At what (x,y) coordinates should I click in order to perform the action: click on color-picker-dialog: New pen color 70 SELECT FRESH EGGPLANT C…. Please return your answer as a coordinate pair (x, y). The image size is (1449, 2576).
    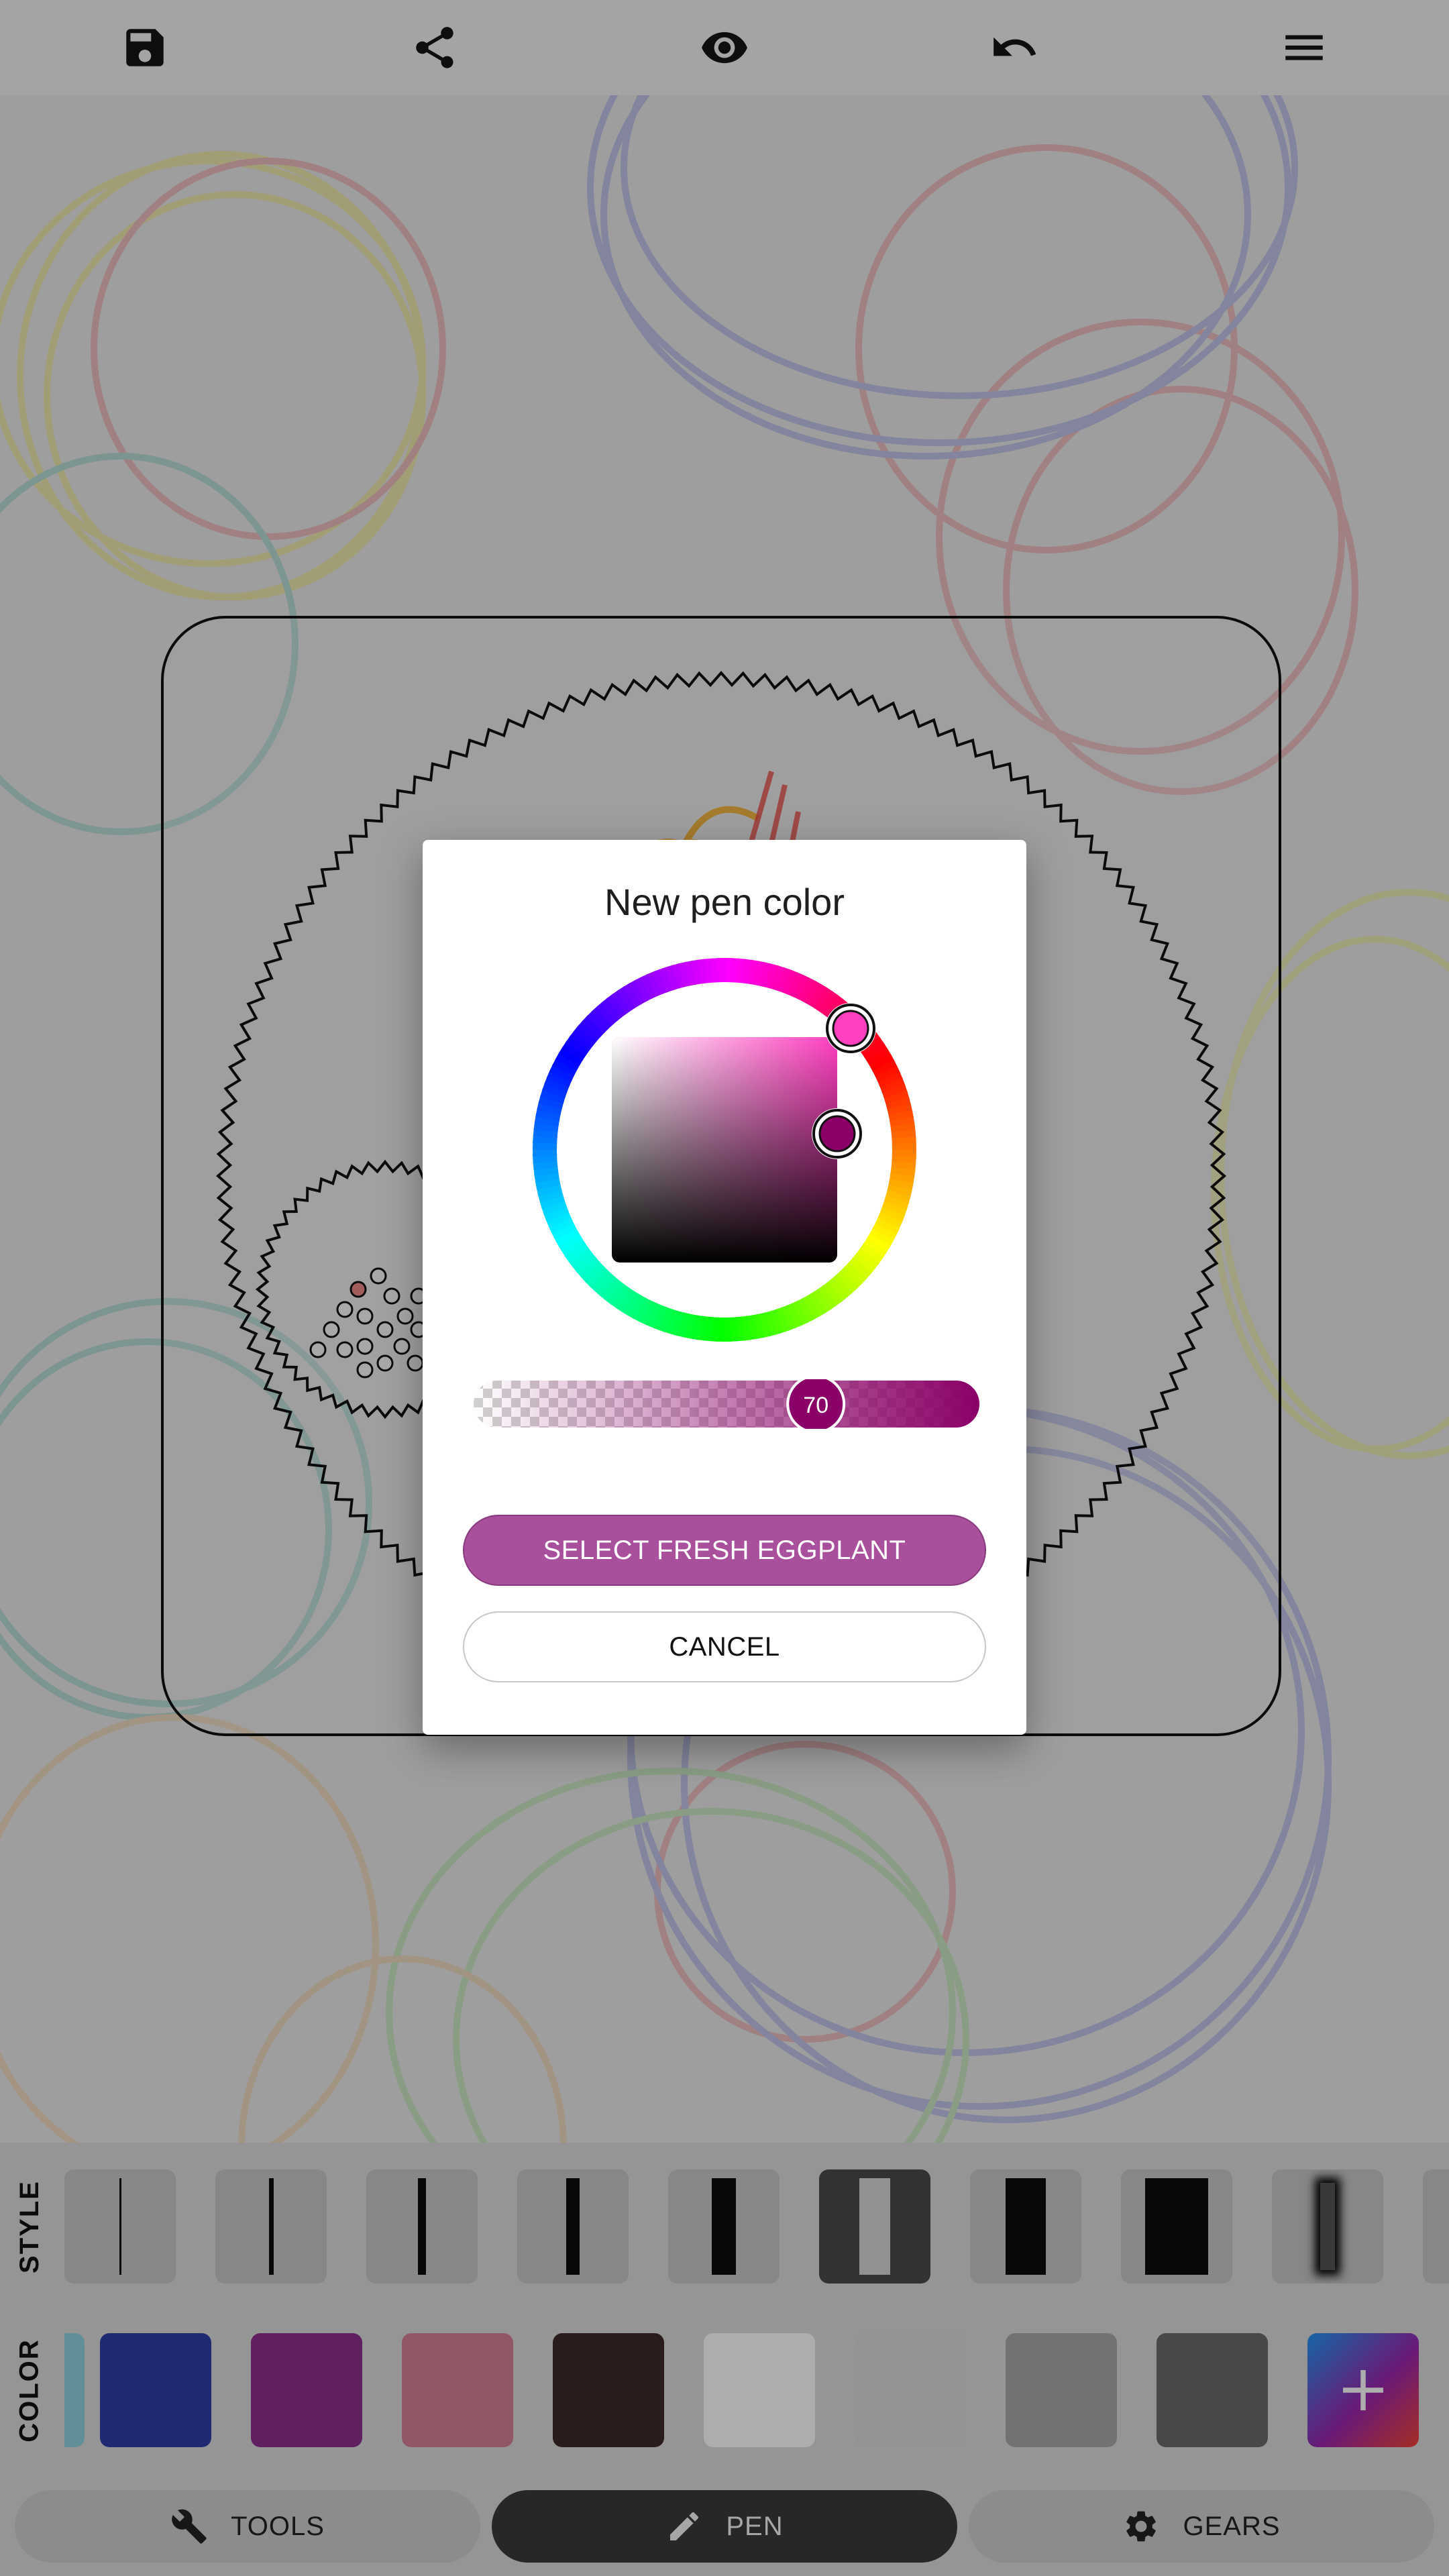
    Looking at the image, I should click on (724, 1287).